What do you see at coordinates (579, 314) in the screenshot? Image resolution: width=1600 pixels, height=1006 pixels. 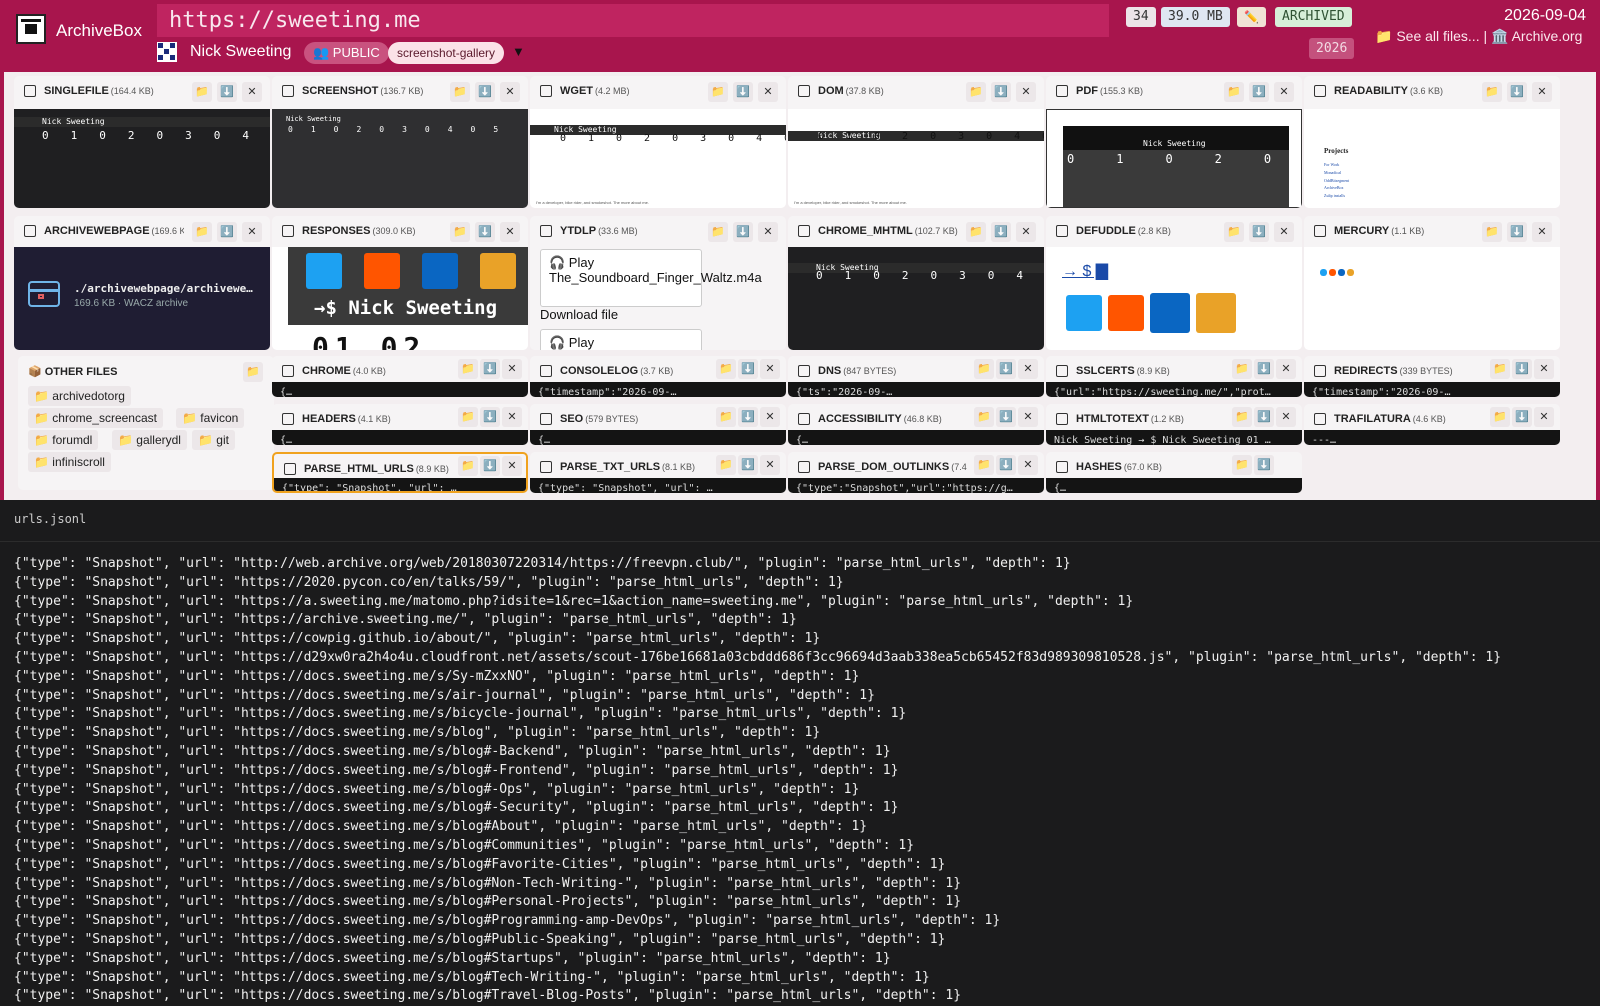 I see `download-file-link: Download file` at bounding box center [579, 314].